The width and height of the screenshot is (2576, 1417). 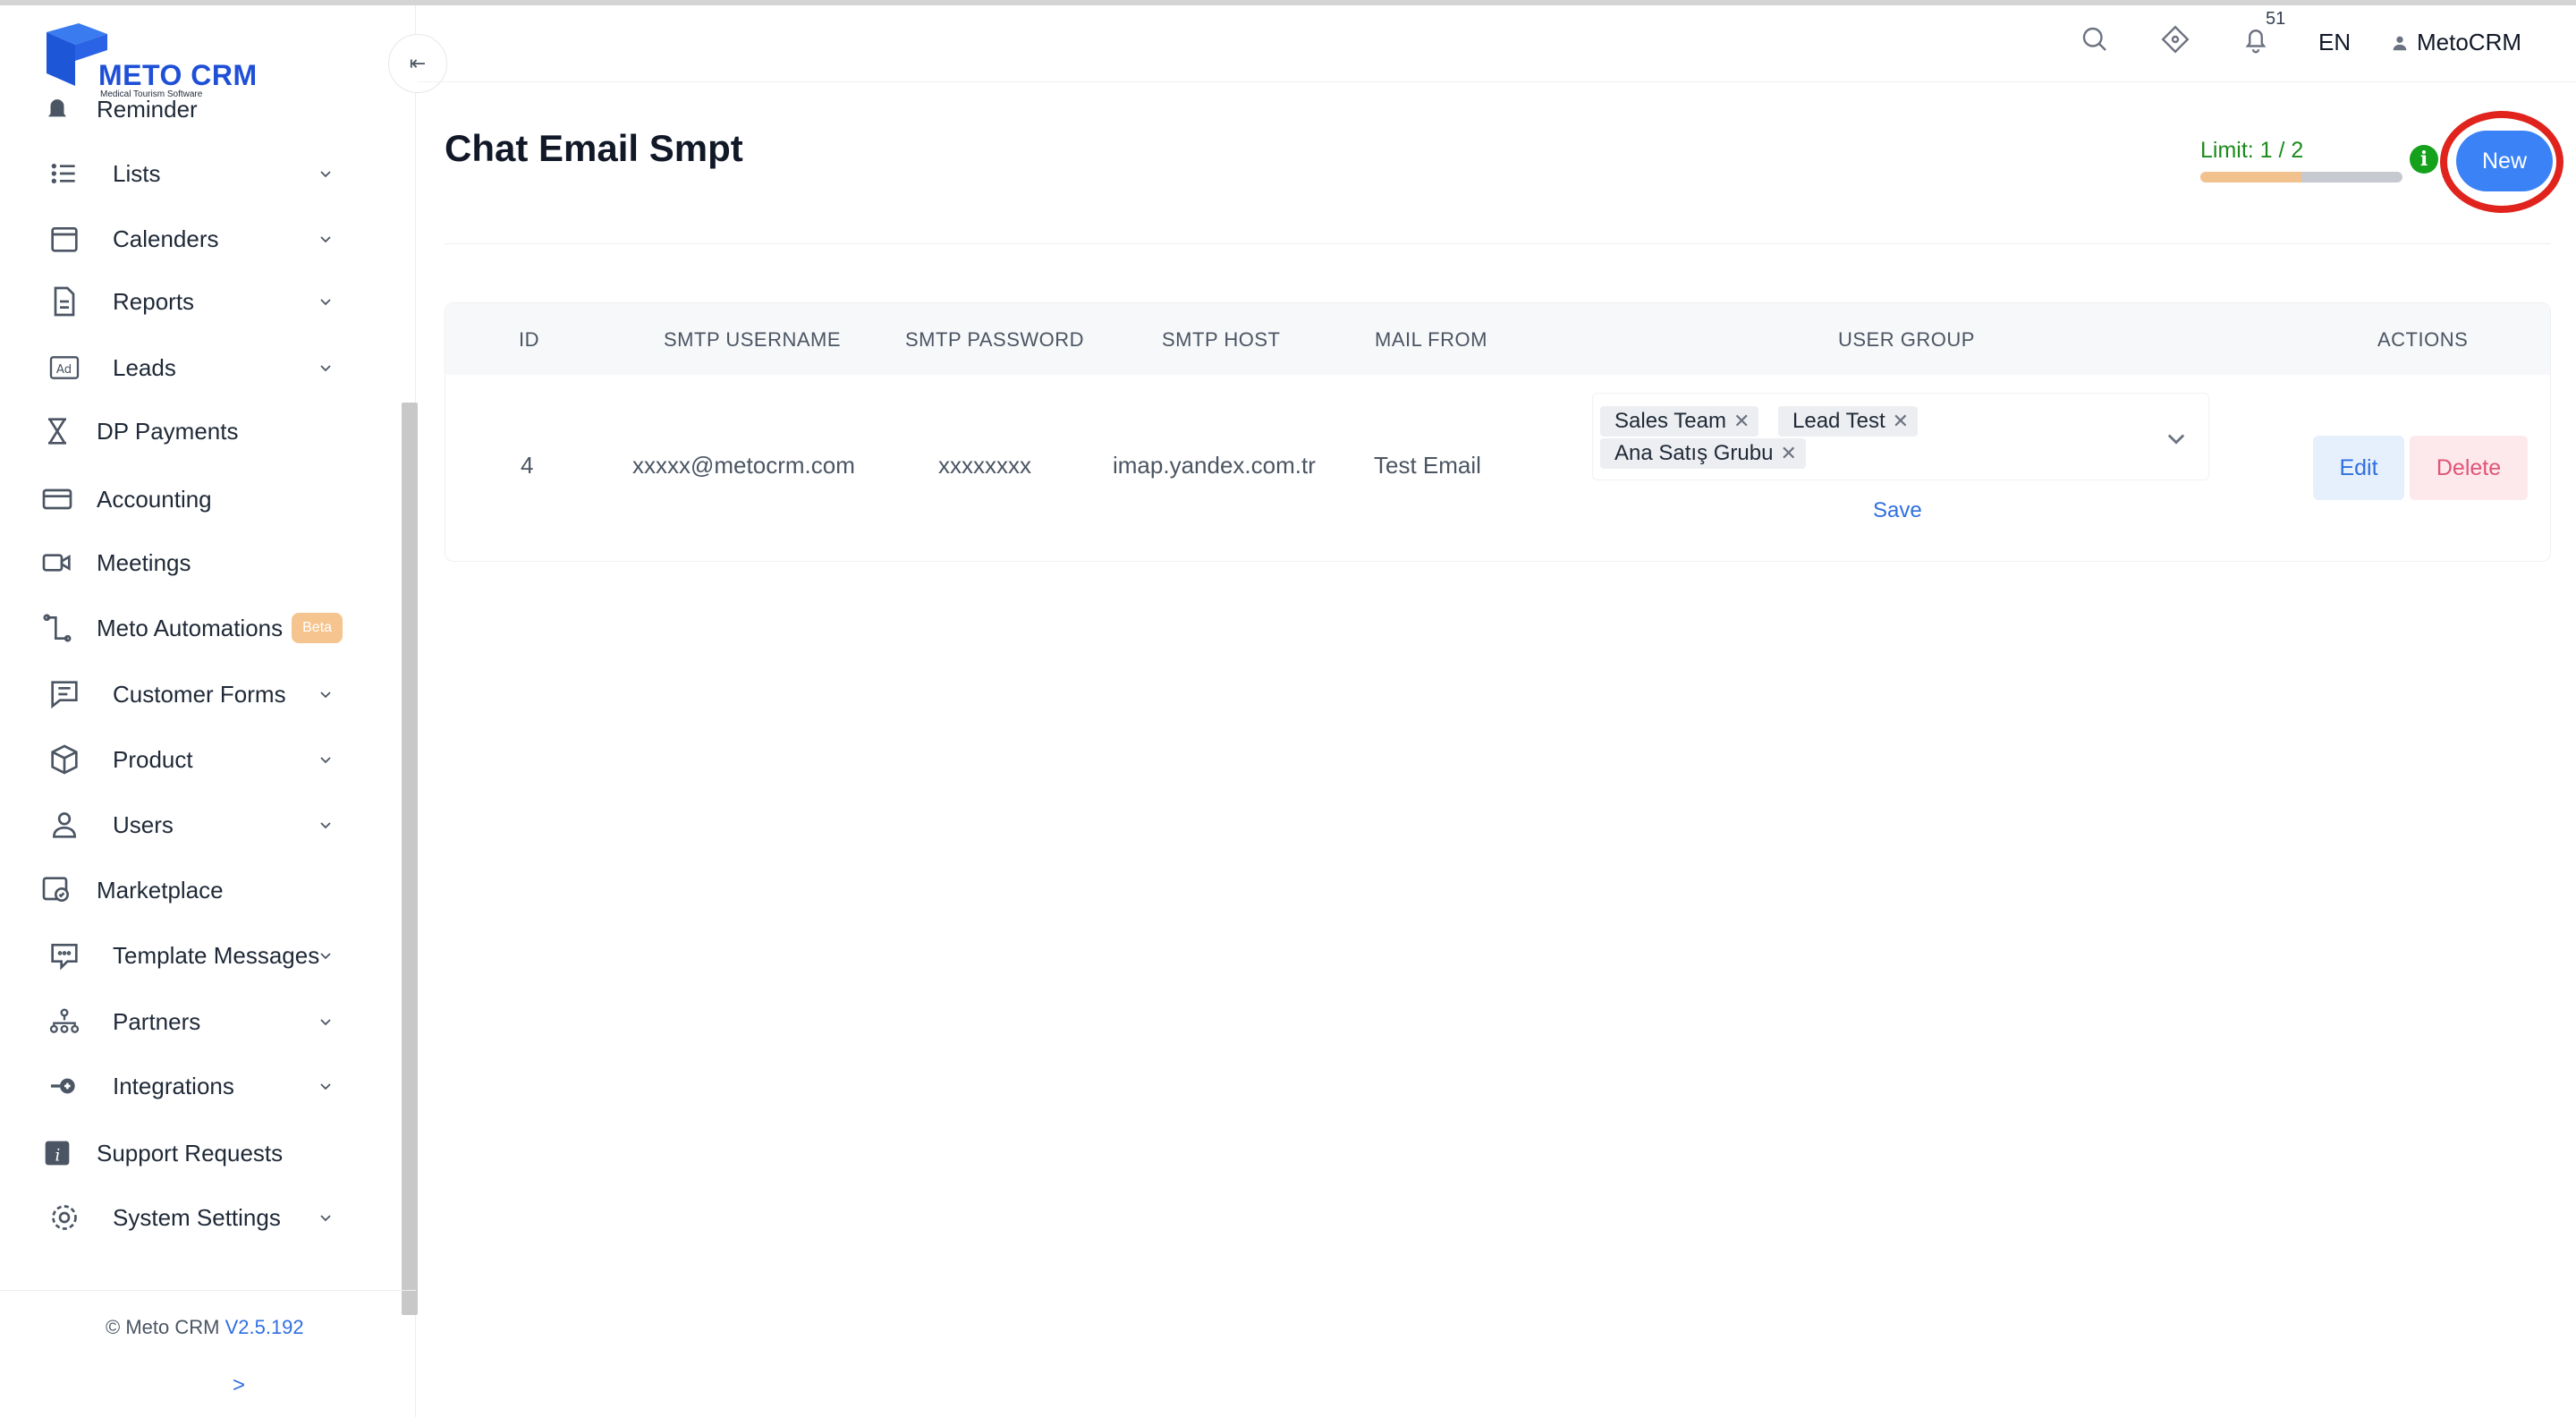 I want to click on sidebar-item-product: Product, so click(x=200, y=760).